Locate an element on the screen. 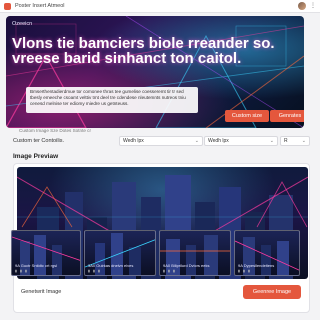 The width and height of the screenshot is (320, 320). hero-label: Ozeeicn is located at coordinates (22, 24).